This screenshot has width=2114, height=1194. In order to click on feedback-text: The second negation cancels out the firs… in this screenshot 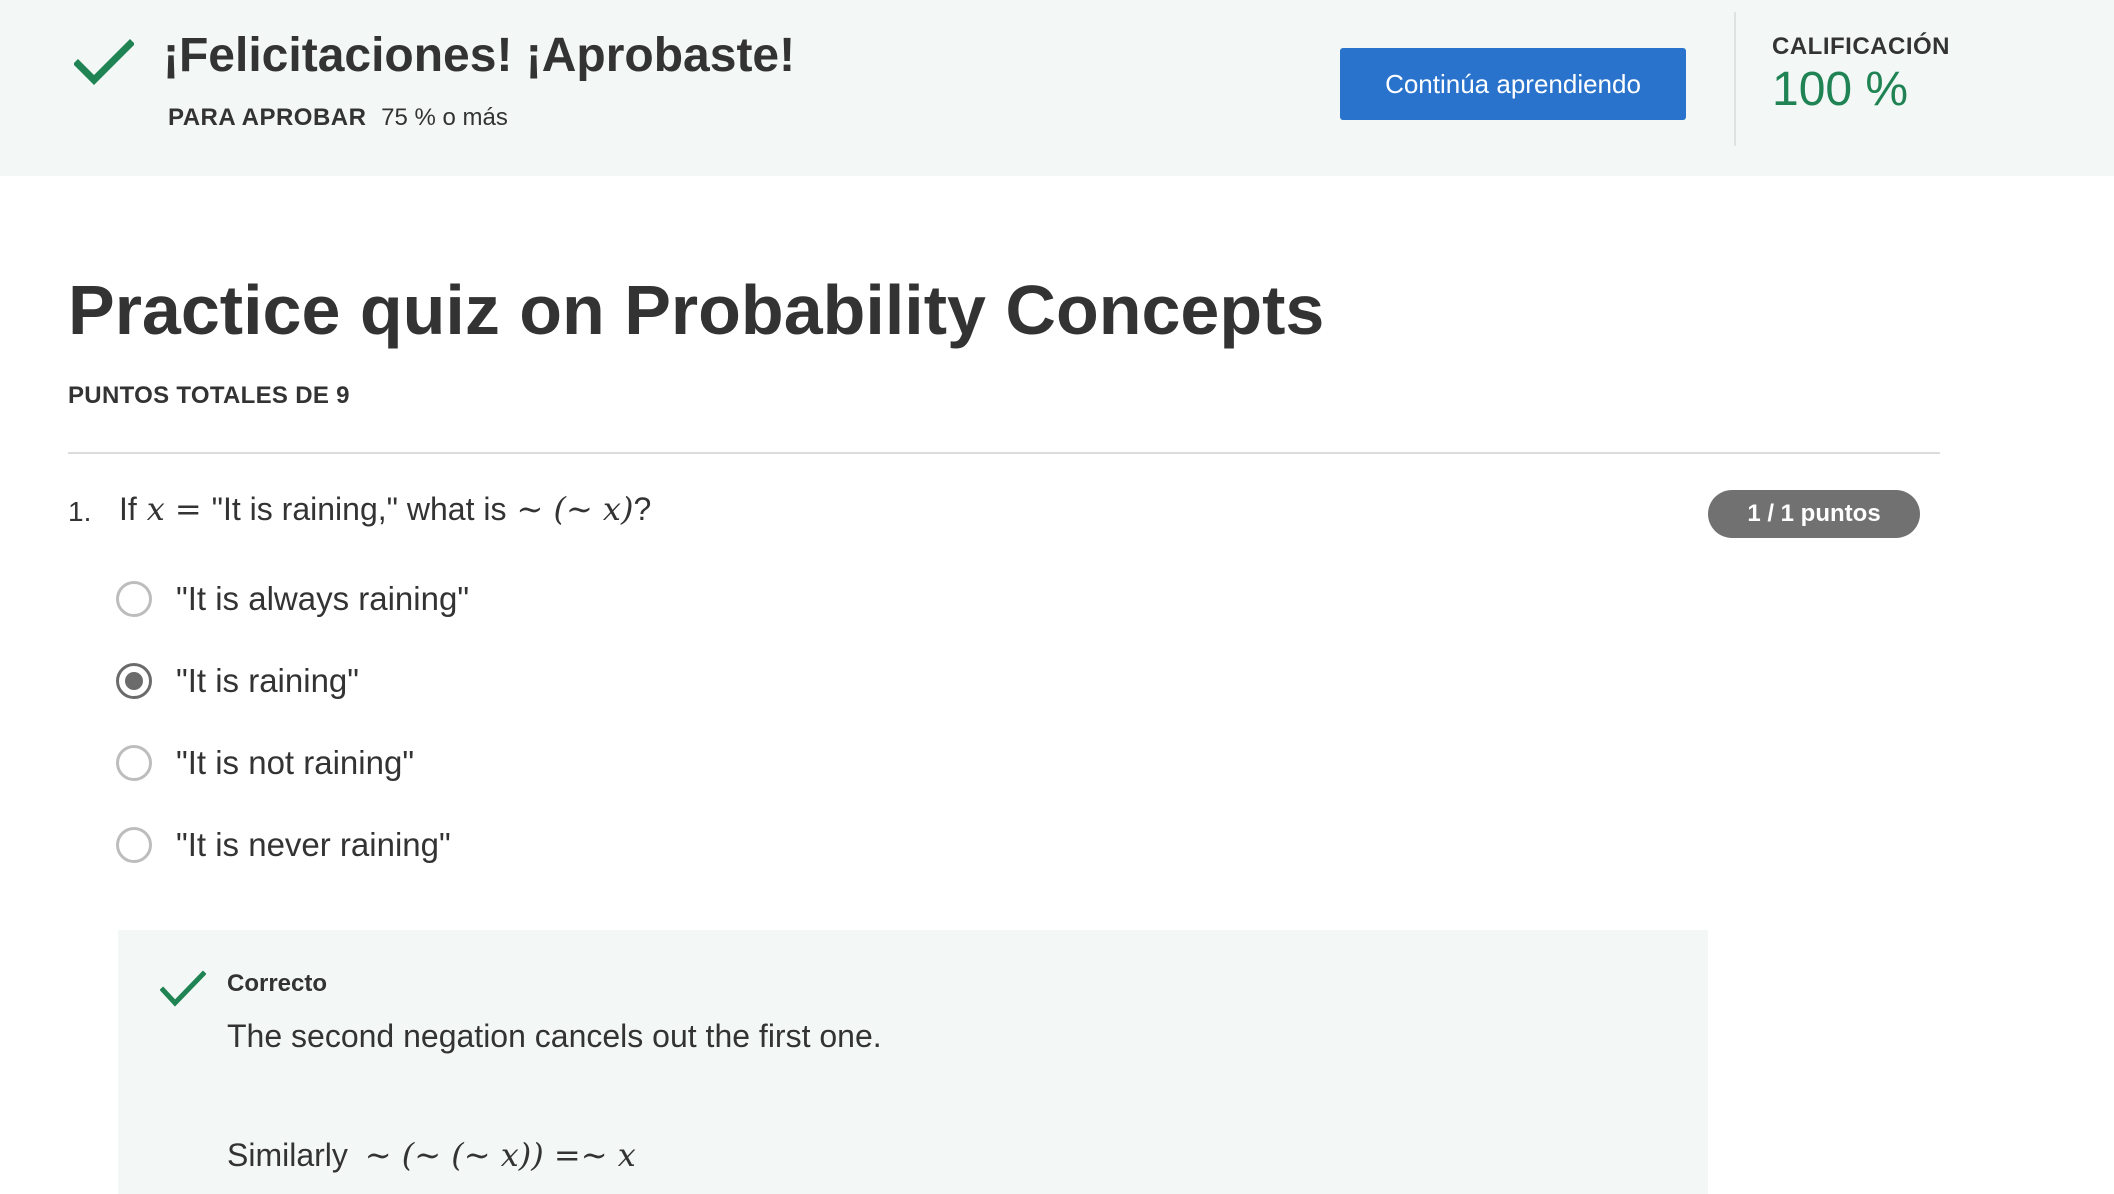, I will do `click(554, 1036)`.